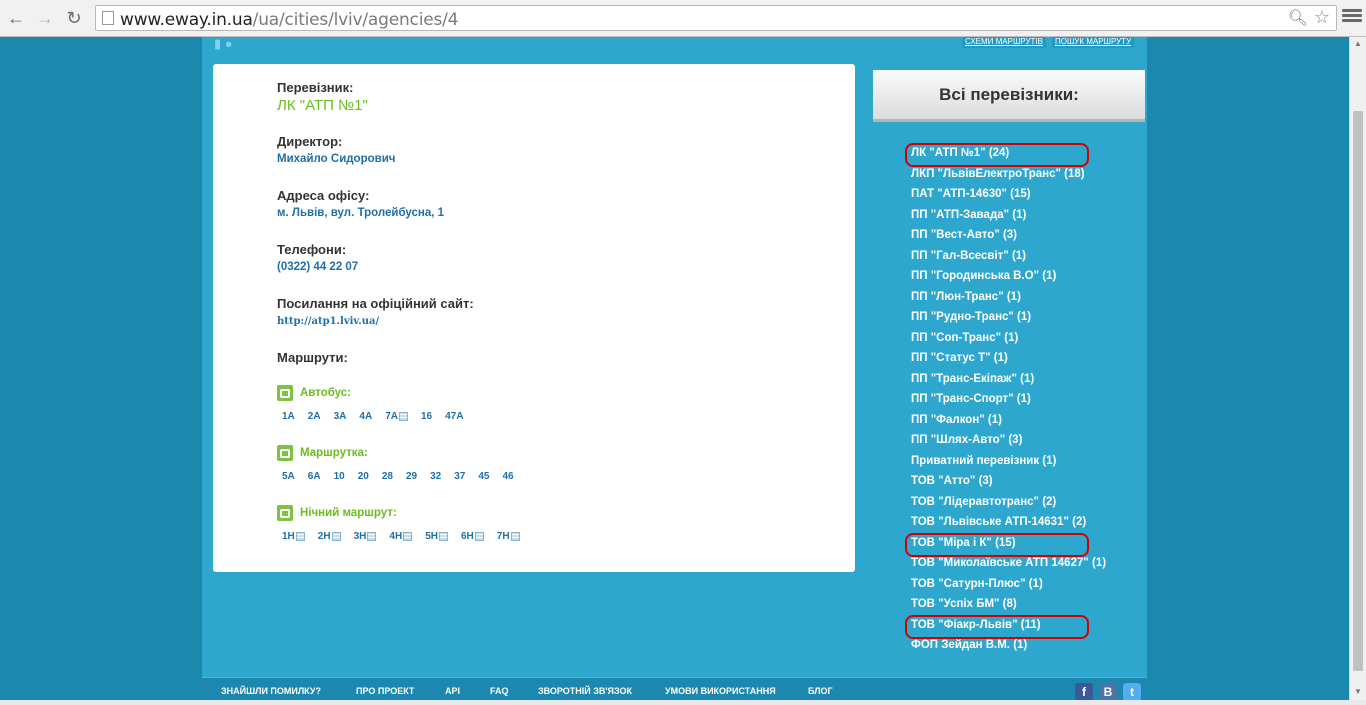 Image resolution: width=1366 pixels, height=705 pixels. Describe the element at coordinates (1358, 391) in the screenshot. I see `scrollbar-thumb` at that location.